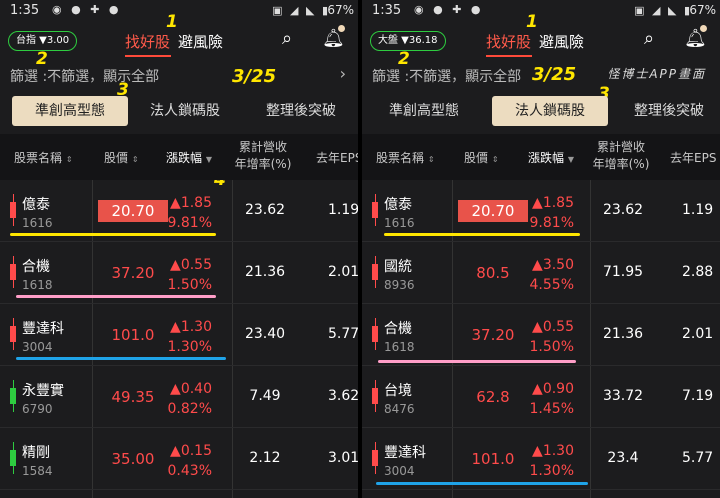  I want to click on revenue-growth: 2.12, so click(265, 458).